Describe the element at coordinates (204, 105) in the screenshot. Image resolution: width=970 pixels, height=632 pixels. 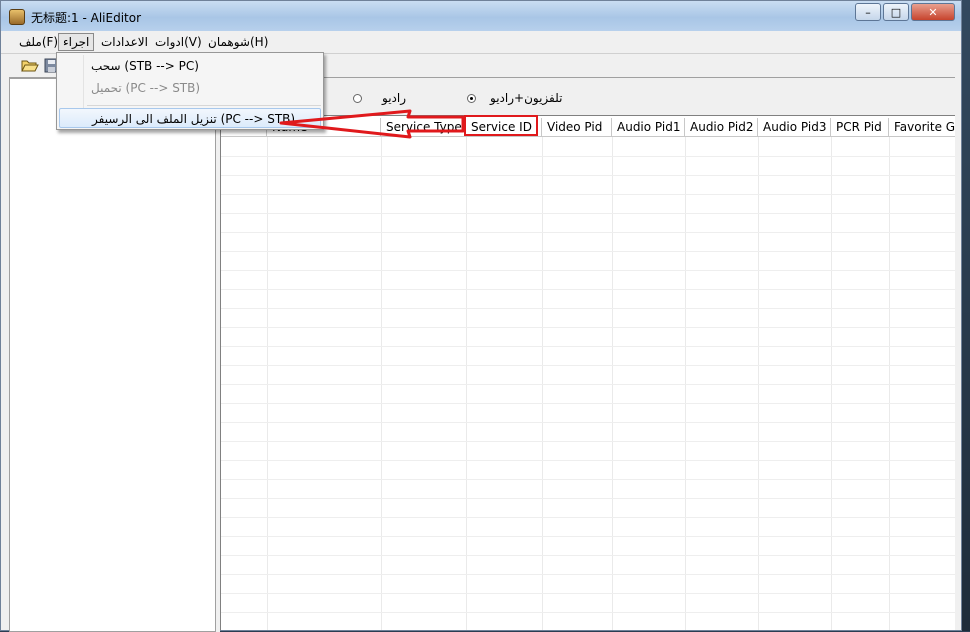
I see `menu-separator` at that location.